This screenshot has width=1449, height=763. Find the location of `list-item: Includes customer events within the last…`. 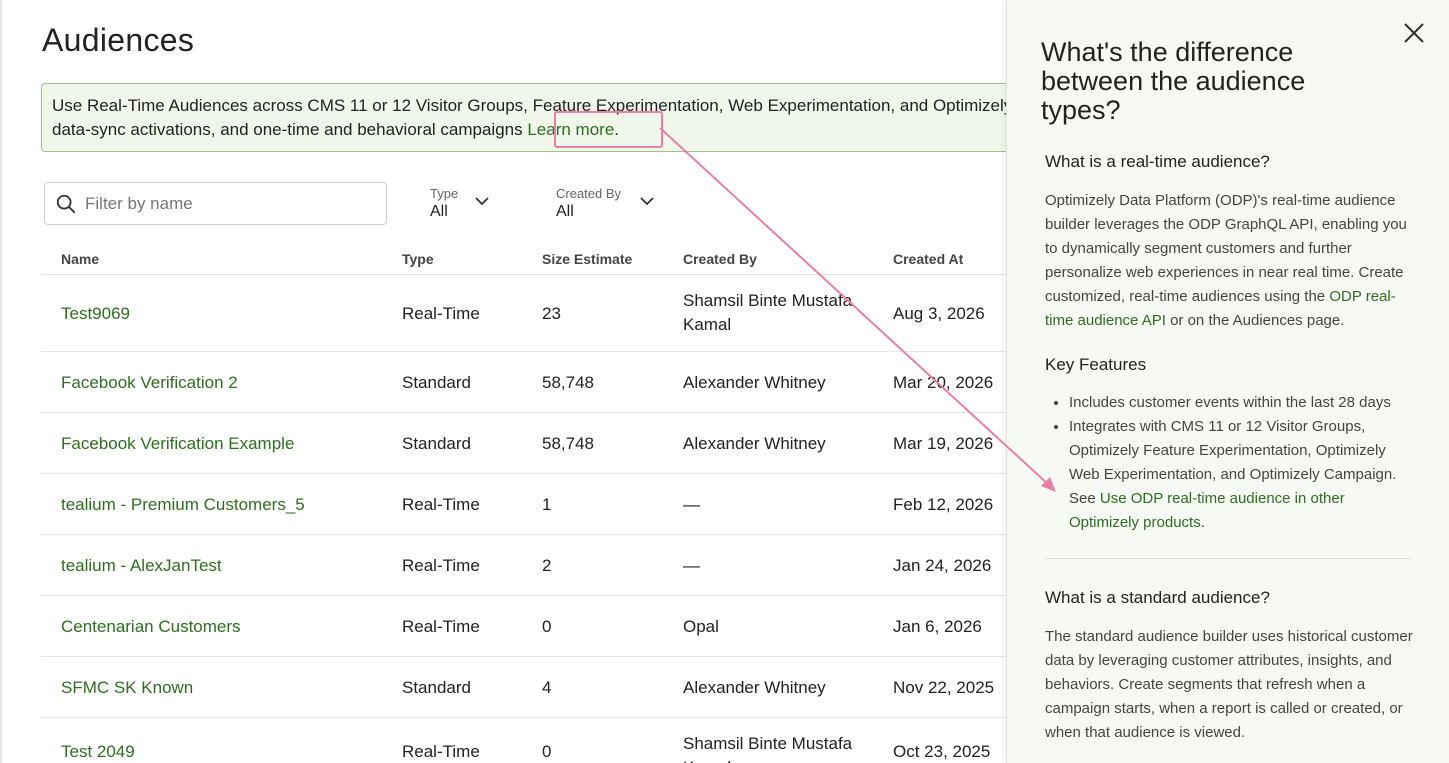

list-item: Includes customer events within the last… is located at coordinates (1243, 403).